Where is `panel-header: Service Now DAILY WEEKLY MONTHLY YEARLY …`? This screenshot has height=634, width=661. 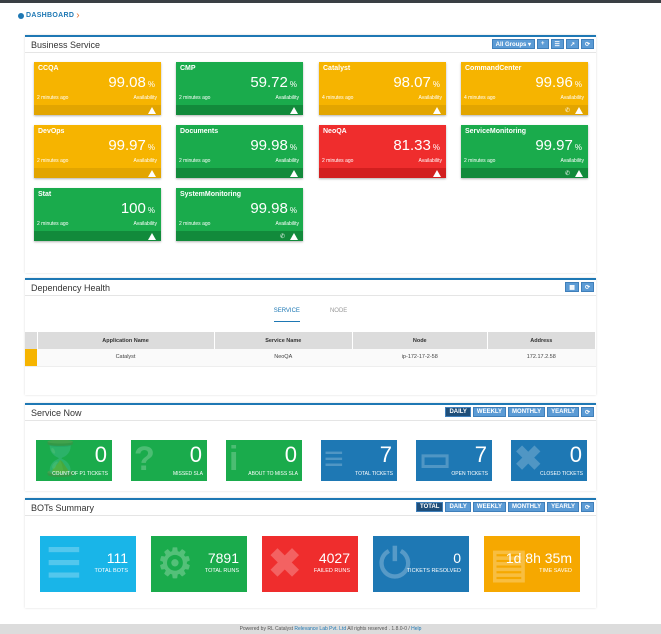
panel-header: Service Now DAILY WEEKLY MONTHLY YEARLY … is located at coordinates (310, 413).